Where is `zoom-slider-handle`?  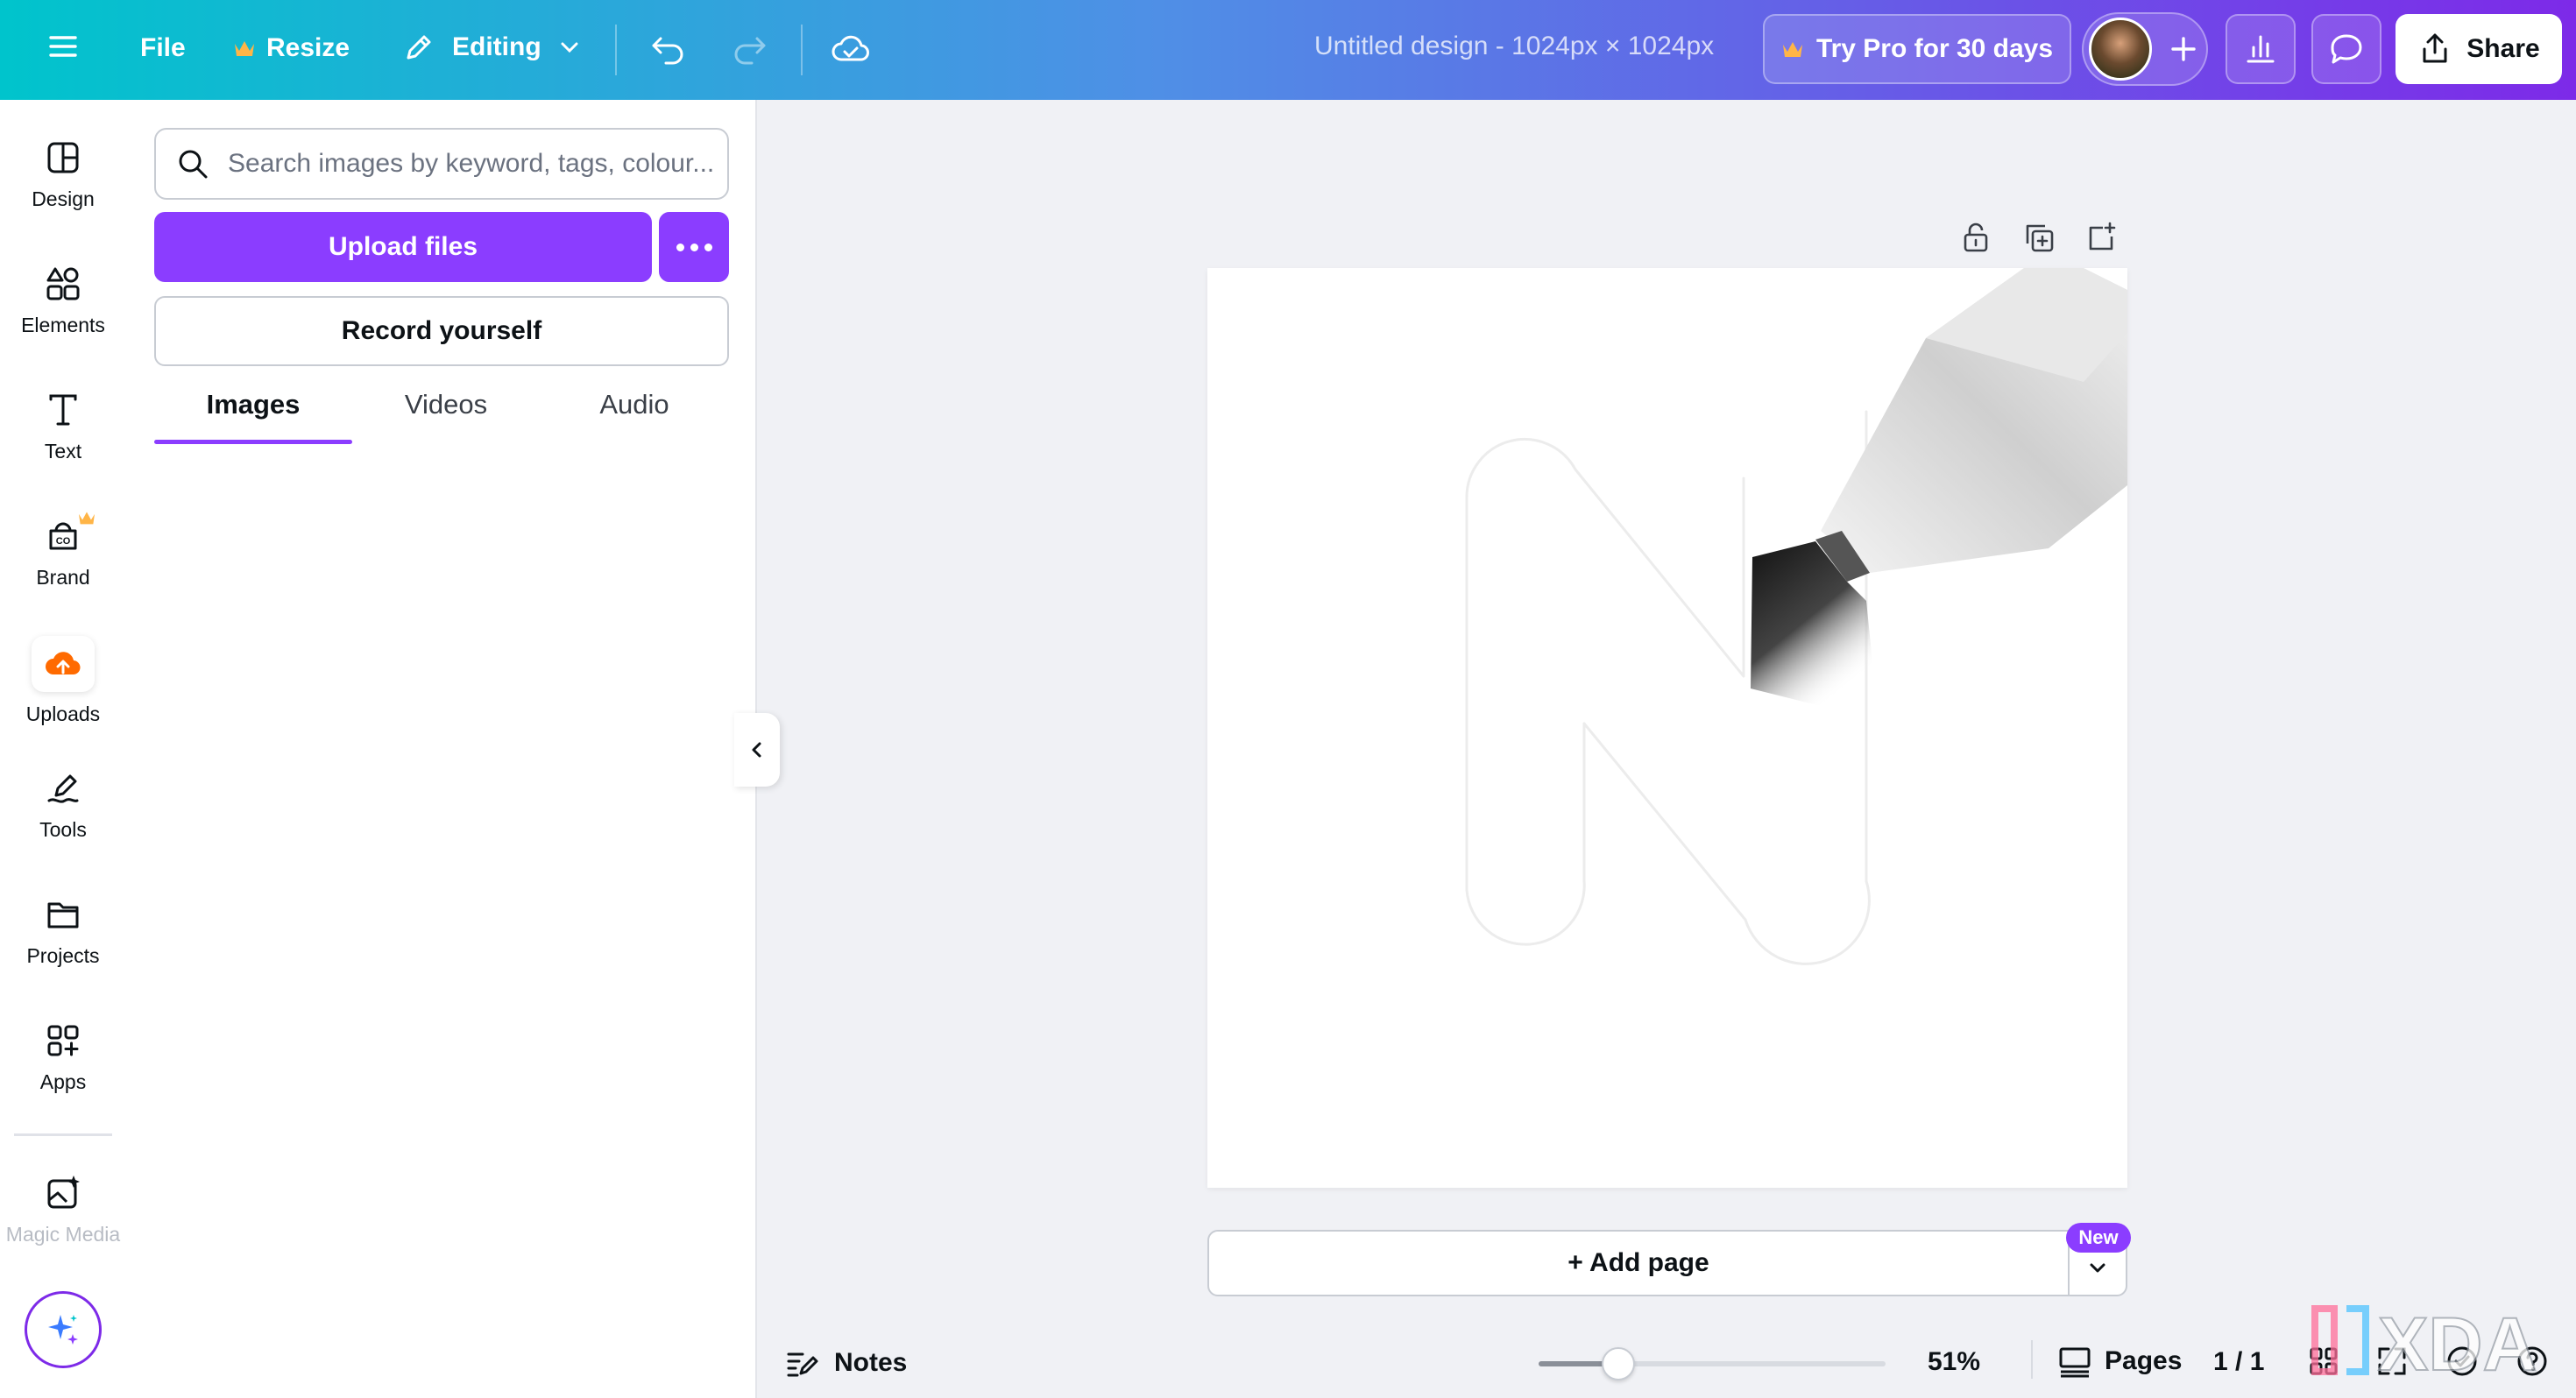
zoom-slider-handle is located at coordinates (1619, 1363).